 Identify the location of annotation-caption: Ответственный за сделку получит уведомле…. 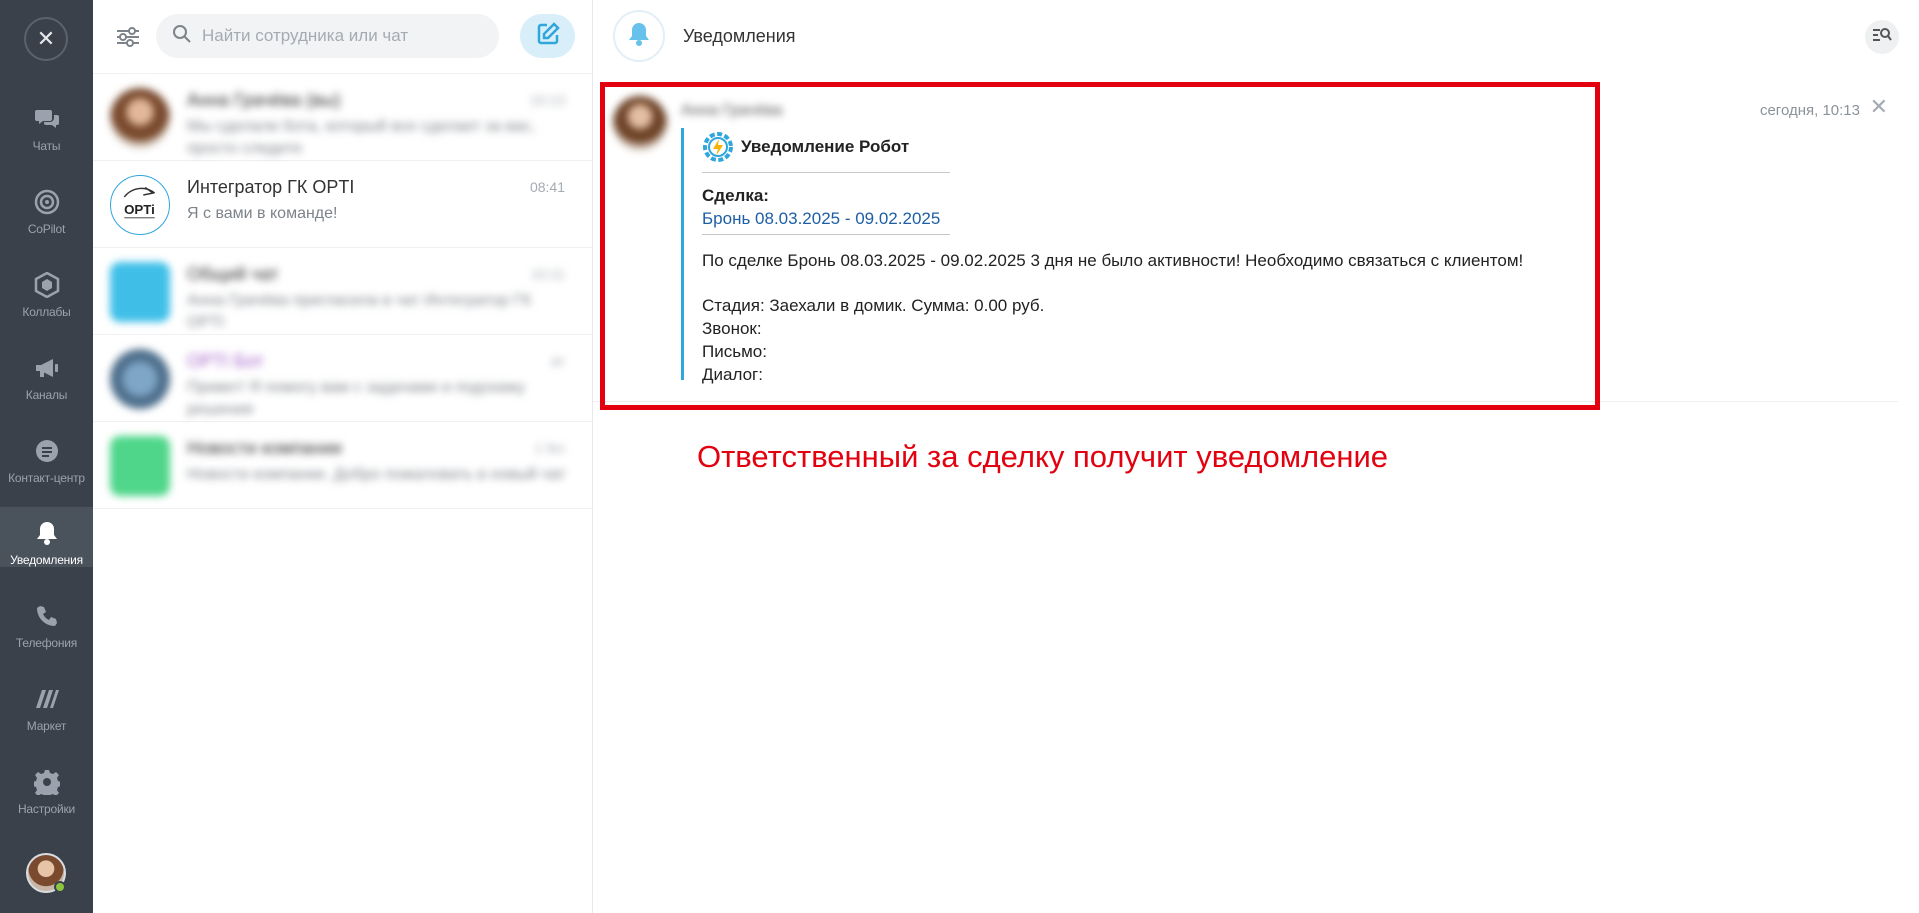
(1043, 456).